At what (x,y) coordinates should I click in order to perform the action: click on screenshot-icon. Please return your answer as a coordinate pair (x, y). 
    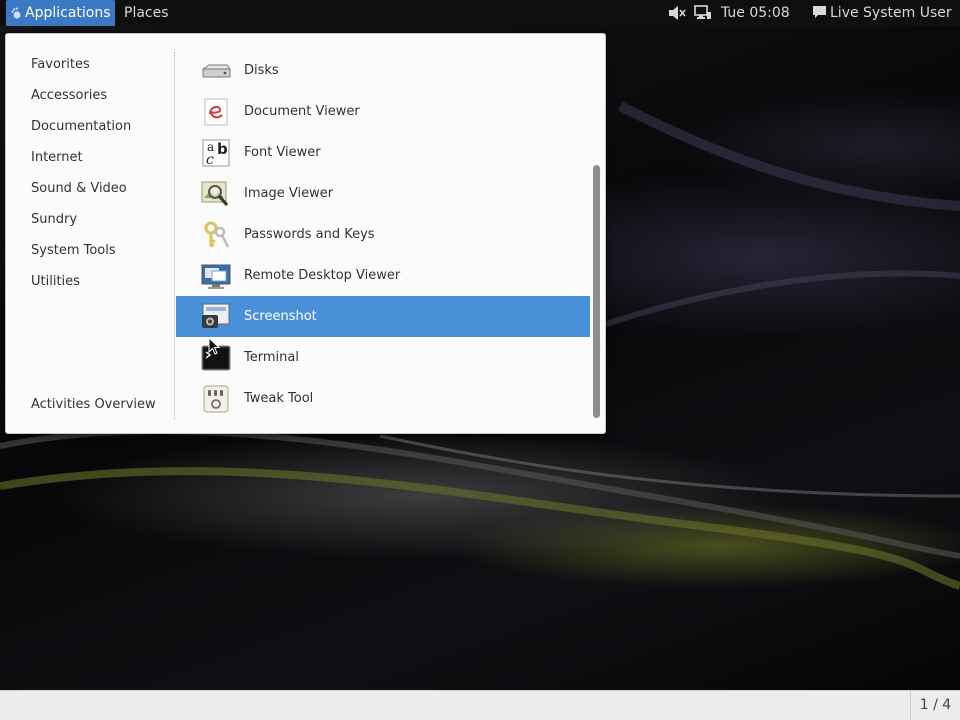
    Looking at the image, I should click on (216, 315).